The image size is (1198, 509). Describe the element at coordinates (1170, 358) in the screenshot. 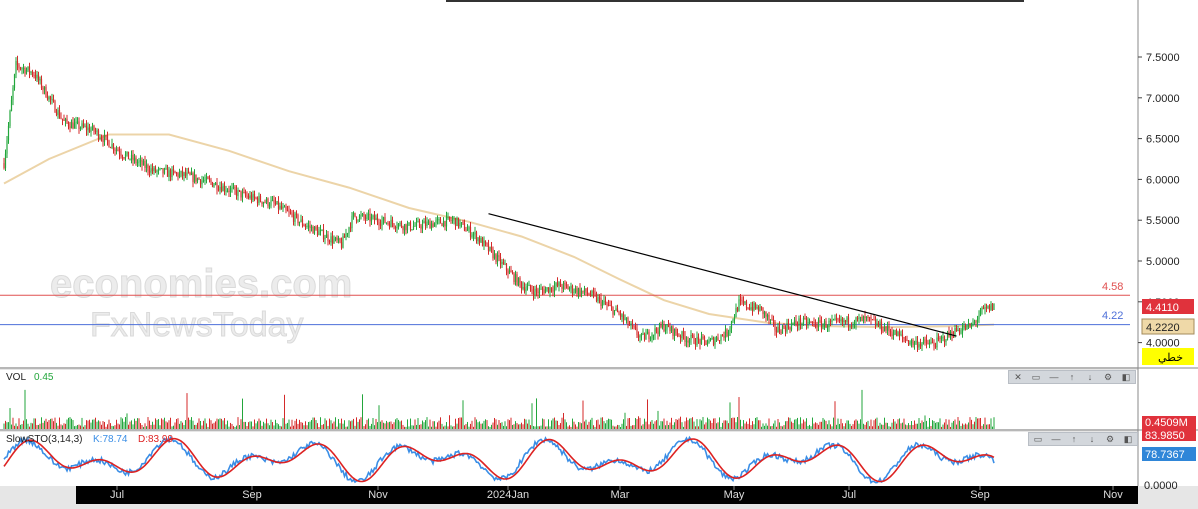

I see `linear-scale-label: خطي` at that location.